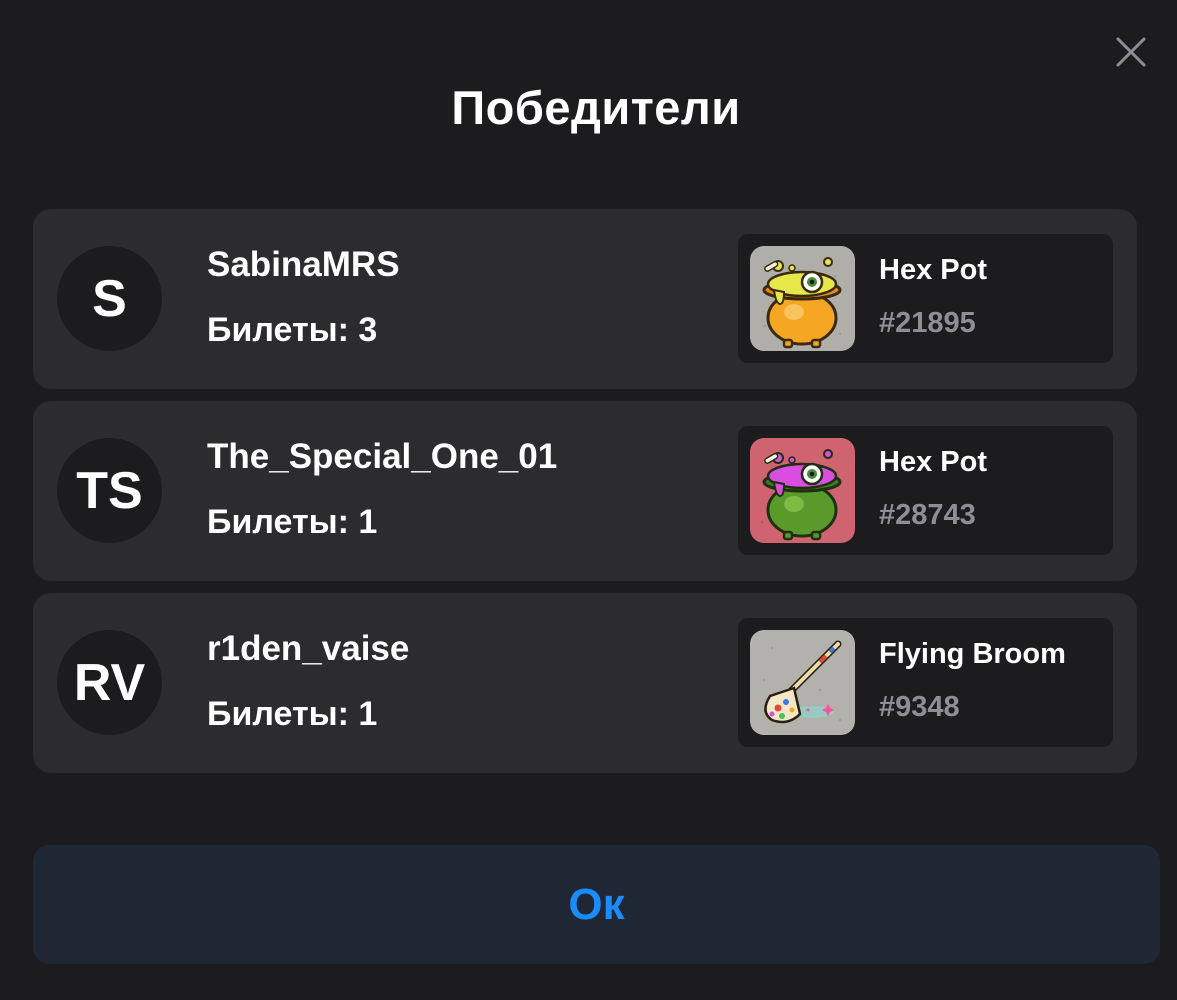 The width and height of the screenshot is (1177, 1000). Describe the element at coordinates (802, 682) in the screenshot. I see `flying-broom-icon` at that location.